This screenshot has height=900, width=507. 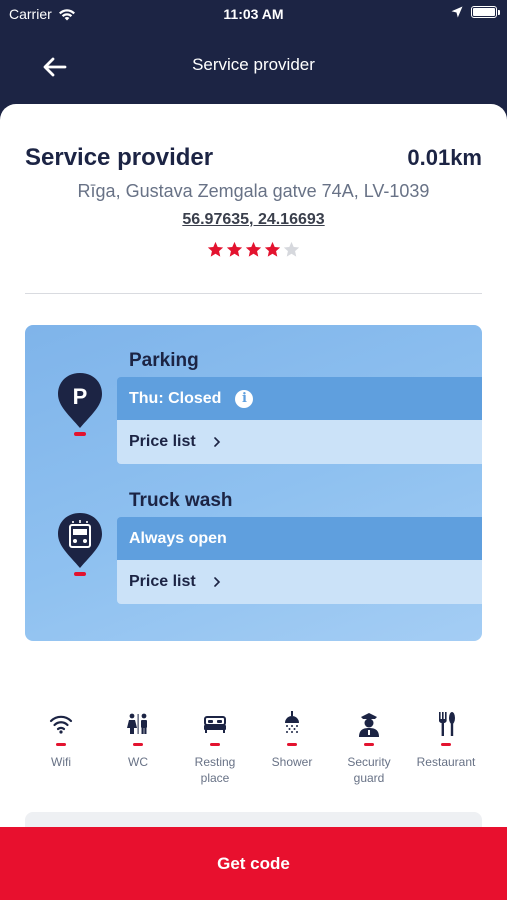 I want to click on nav-title: Service provider, so click(x=253, y=64).